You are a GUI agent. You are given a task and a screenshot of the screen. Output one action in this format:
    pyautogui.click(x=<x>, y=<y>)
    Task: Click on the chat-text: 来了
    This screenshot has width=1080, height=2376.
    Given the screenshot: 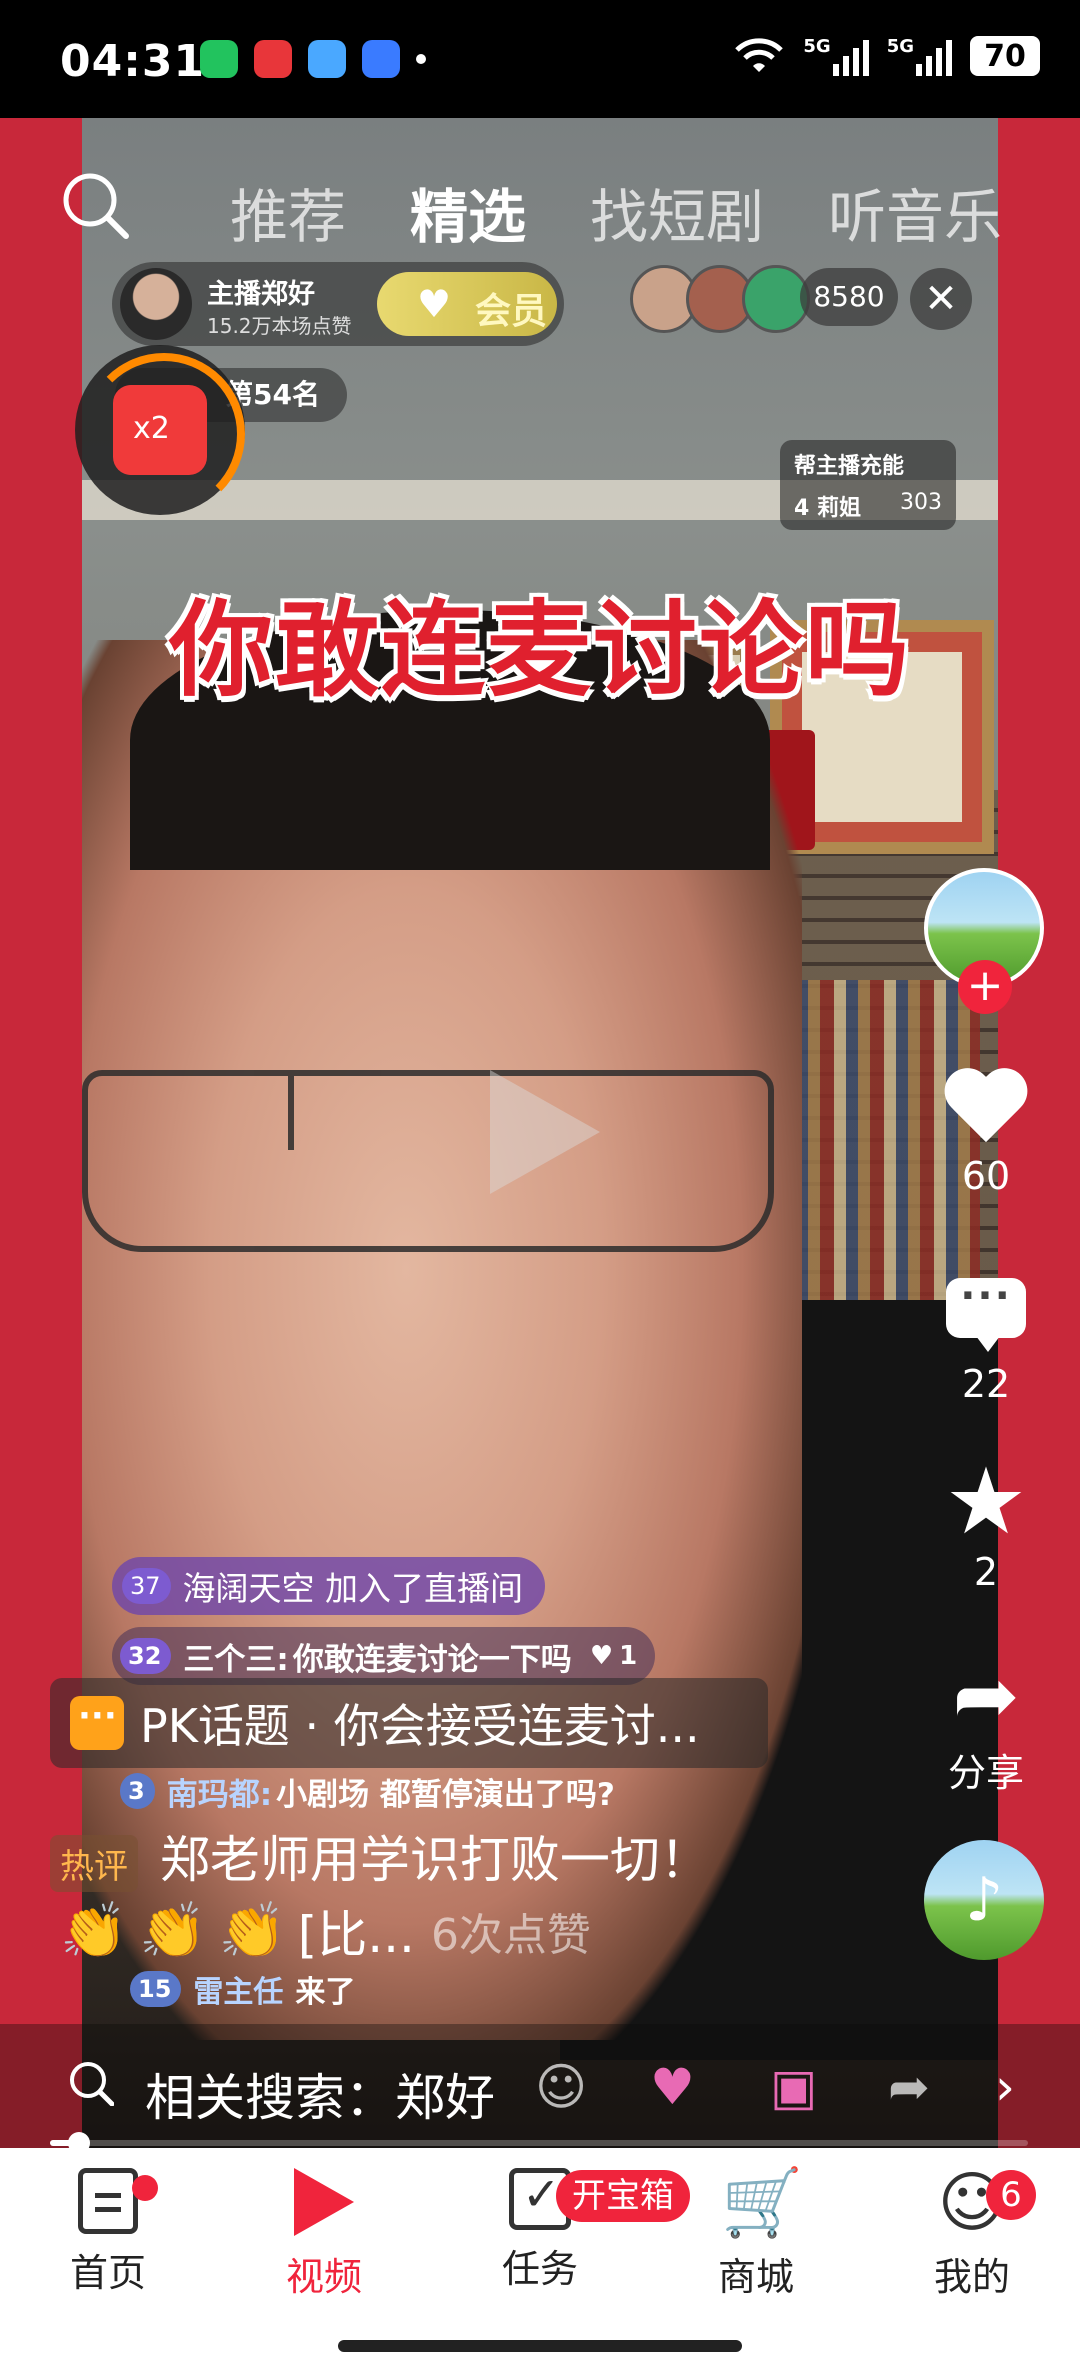 What is the action you would take?
    pyautogui.click(x=325, y=1992)
    